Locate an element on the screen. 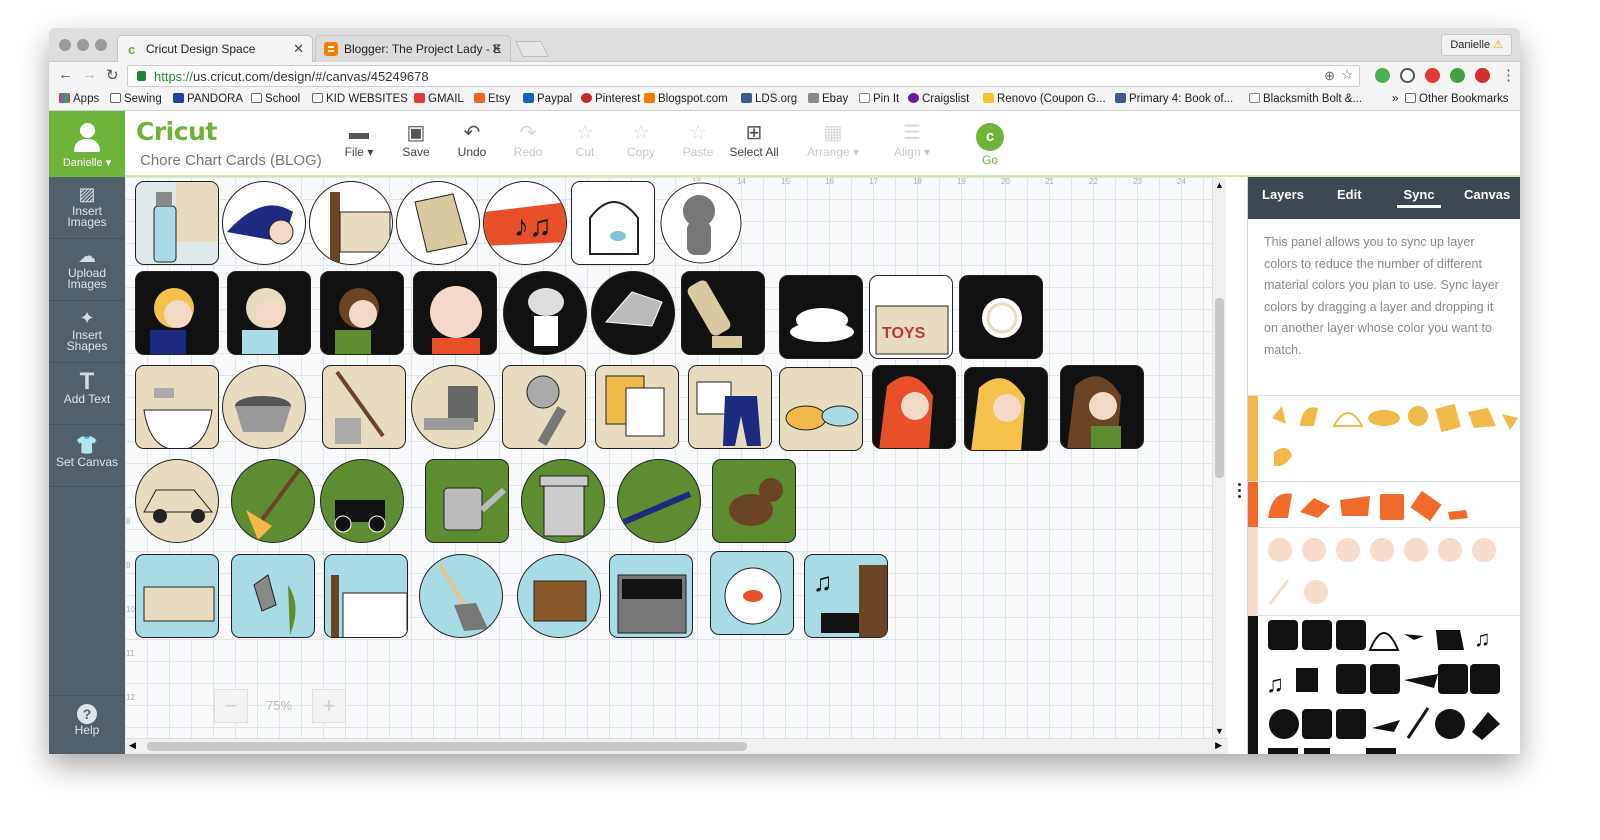  chore-icon-broom is located at coordinates (461, 596).